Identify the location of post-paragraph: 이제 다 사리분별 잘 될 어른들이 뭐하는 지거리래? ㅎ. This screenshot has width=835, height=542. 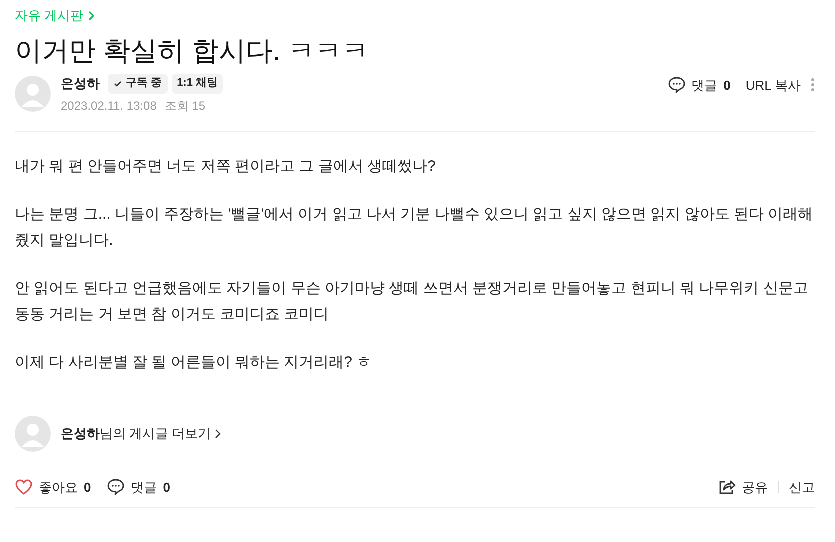
(194, 362).